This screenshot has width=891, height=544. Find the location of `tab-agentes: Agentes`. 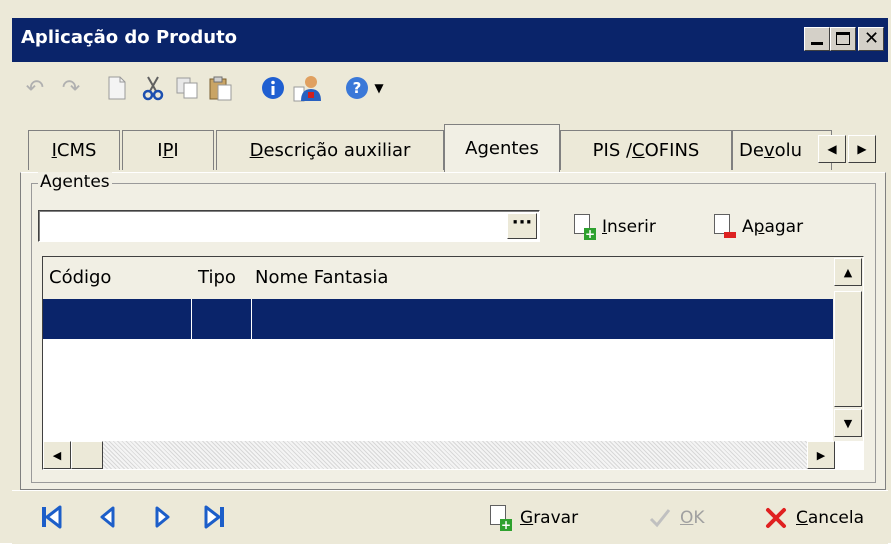

tab-agentes: Agentes is located at coordinates (502, 148).